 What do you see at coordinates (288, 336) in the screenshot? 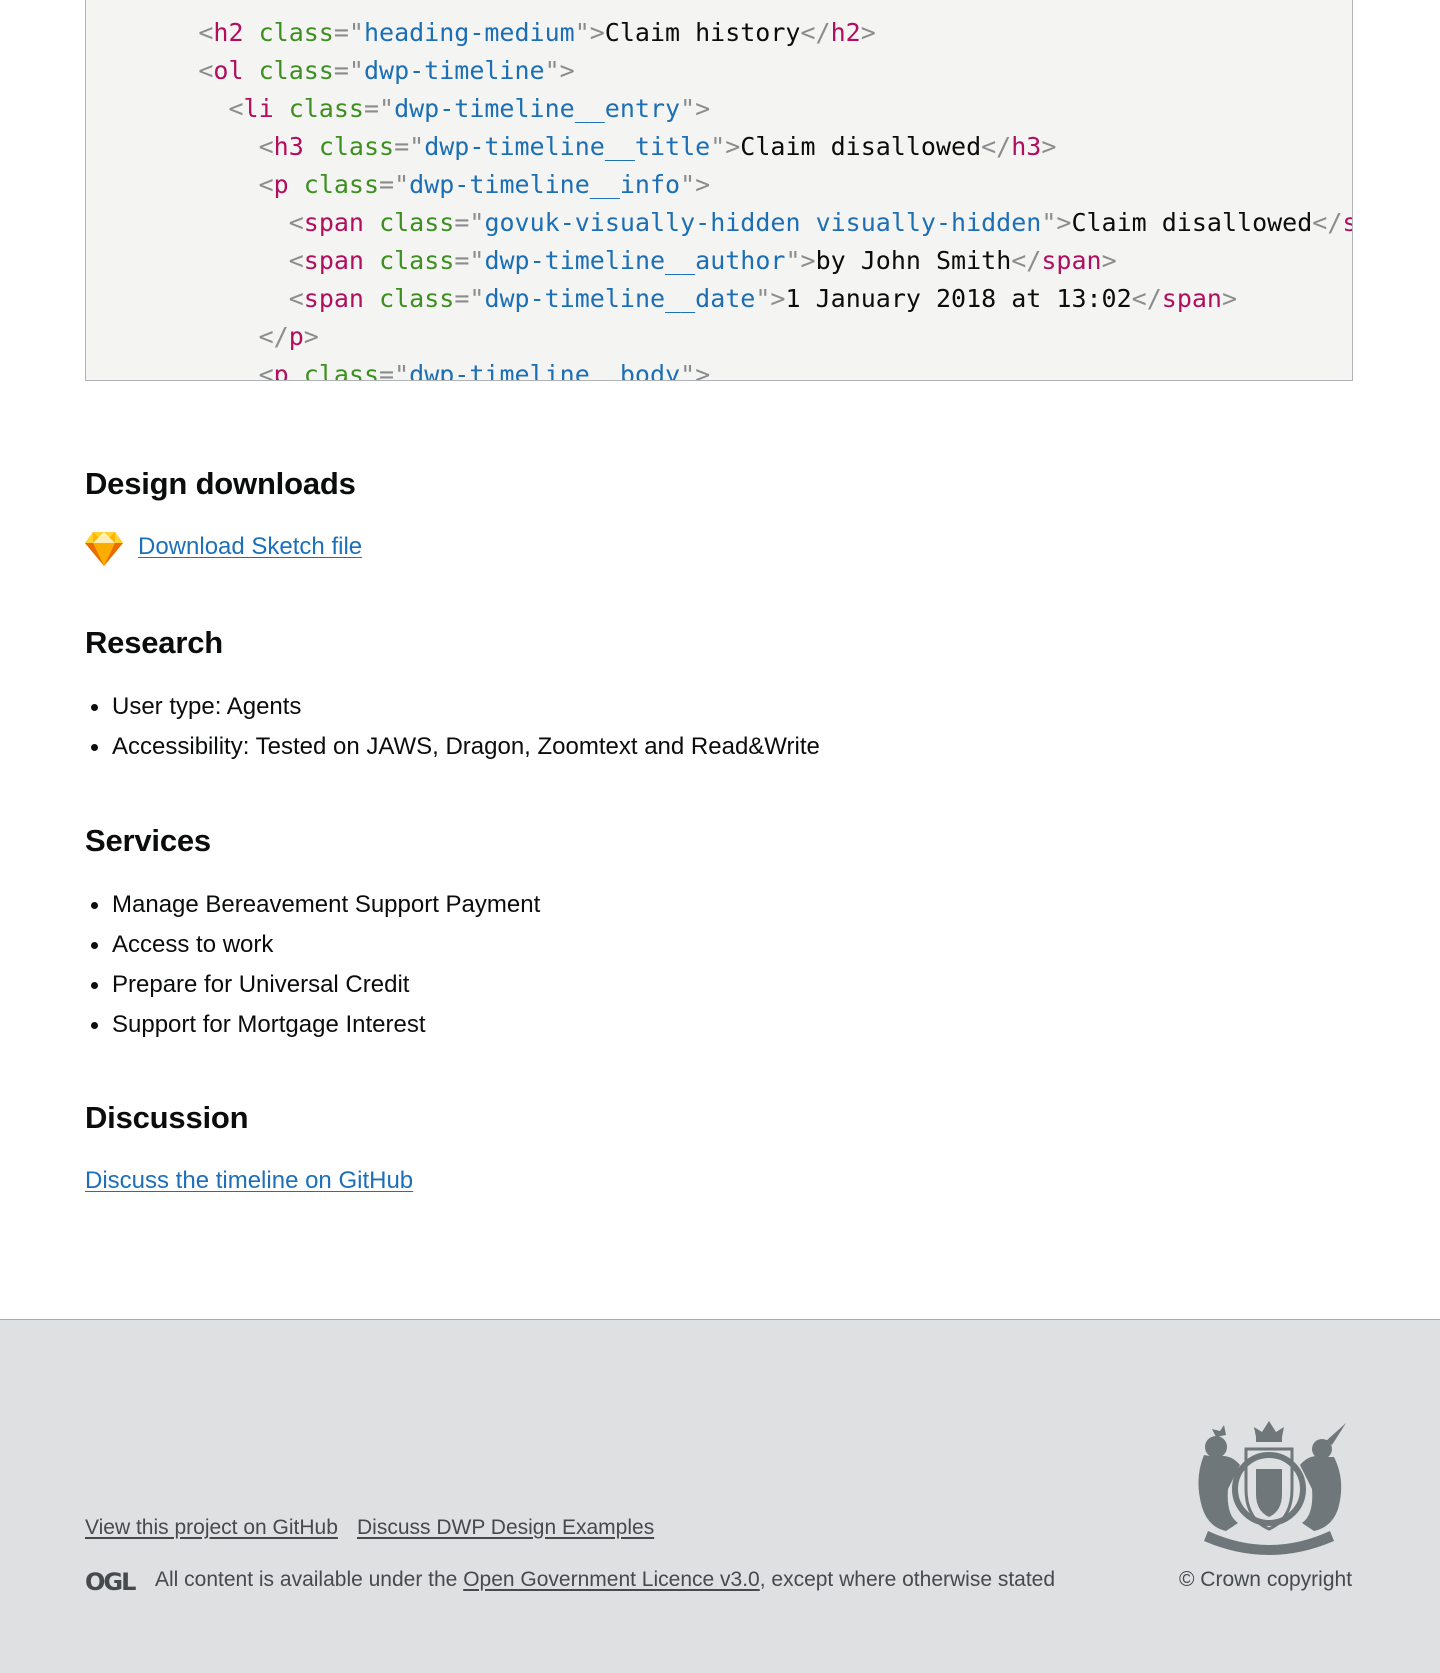
I see `code-line: </p>` at bounding box center [288, 336].